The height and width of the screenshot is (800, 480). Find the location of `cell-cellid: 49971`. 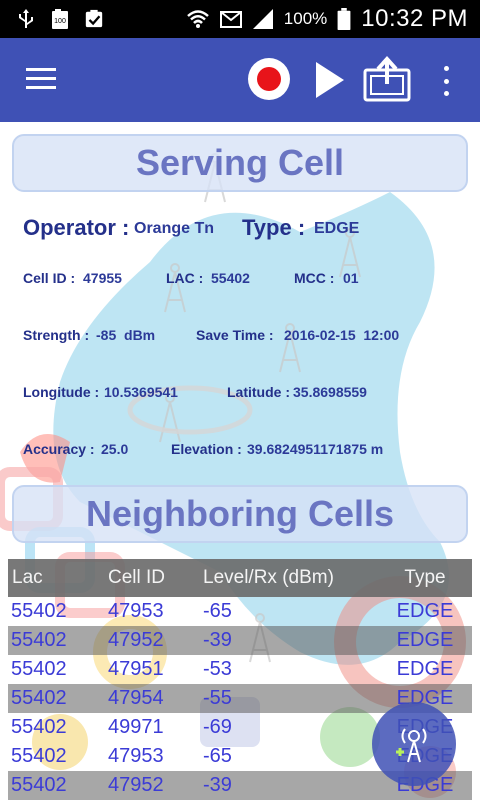

cell-cellid: 49971 is located at coordinates (136, 727).